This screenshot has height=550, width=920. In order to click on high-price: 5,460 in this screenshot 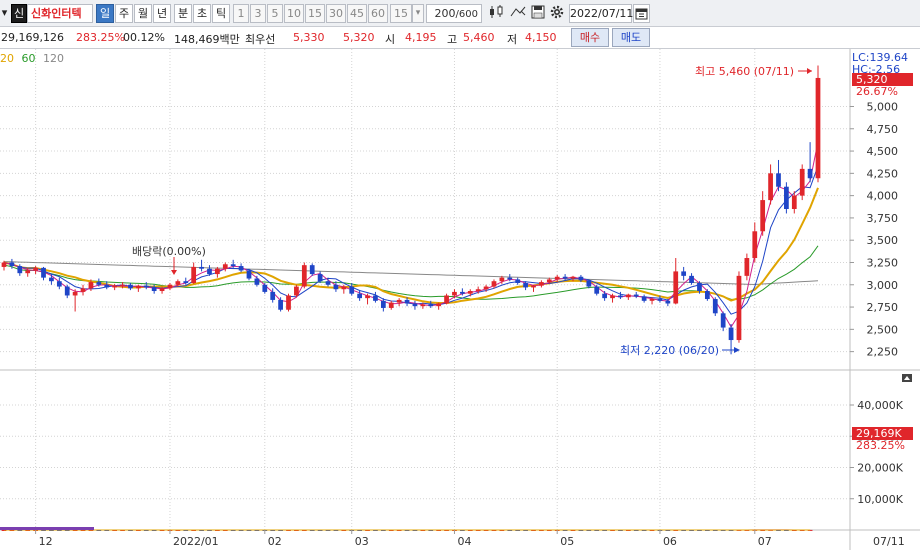, I will do `click(479, 37)`.